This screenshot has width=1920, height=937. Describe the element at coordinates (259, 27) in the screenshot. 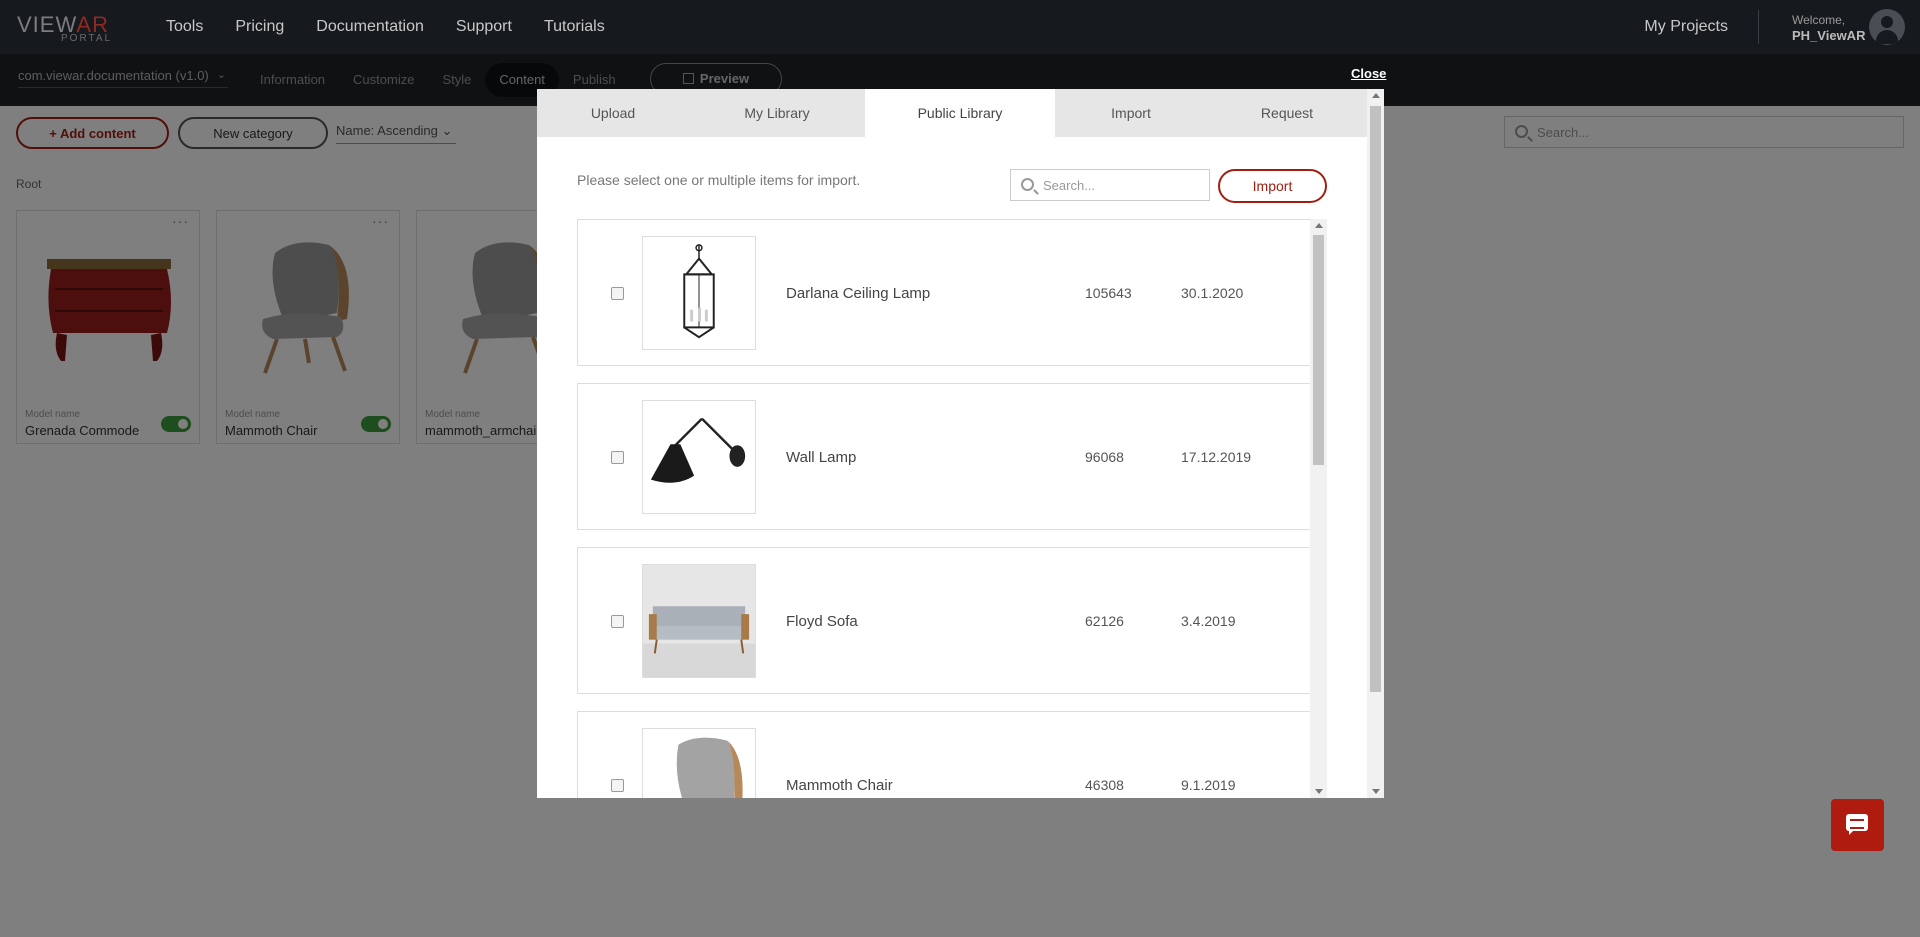

I see `nav-pricing: Pricing` at that location.